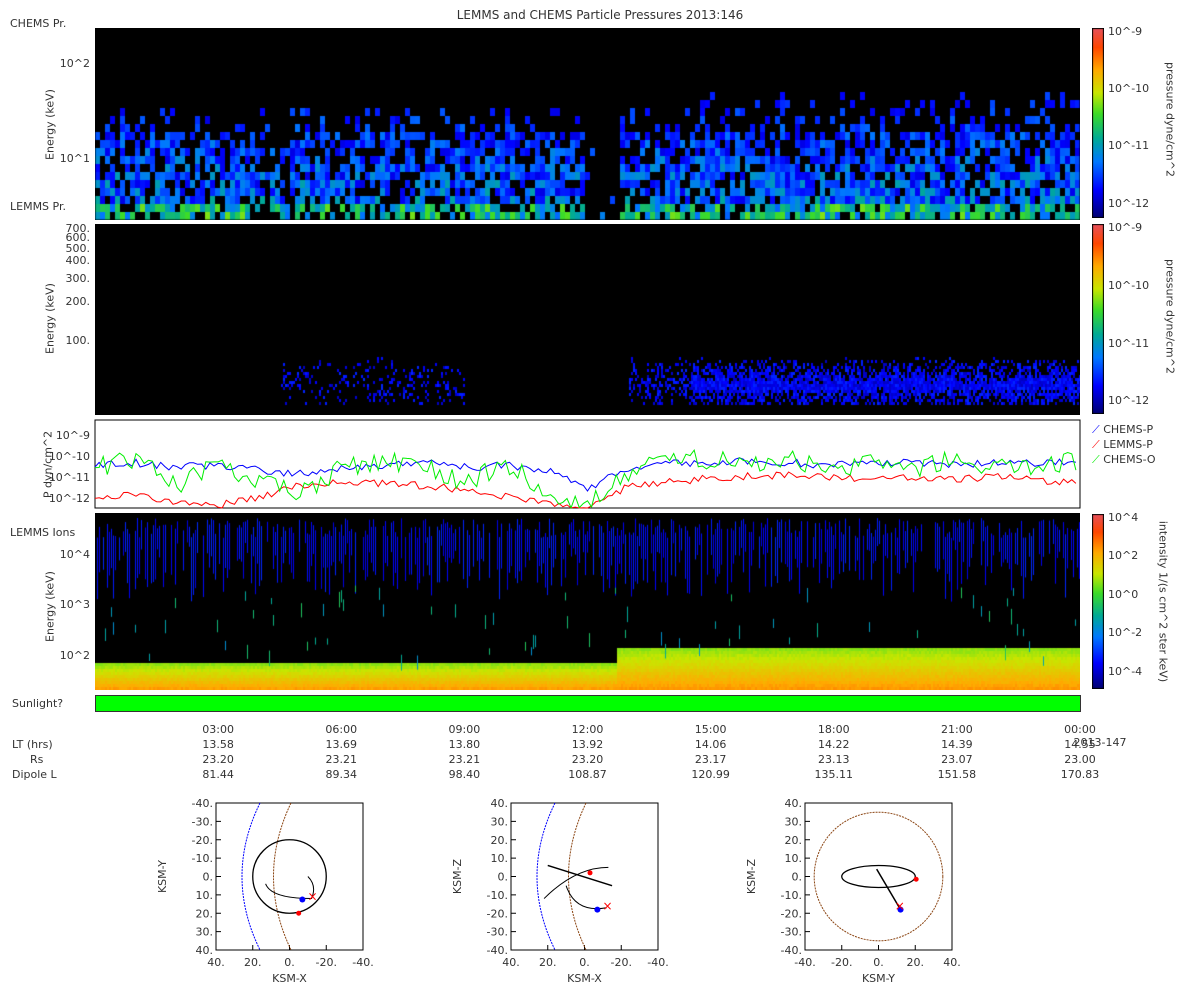 The width and height of the screenshot is (1200, 1000). What do you see at coordinates (162, 876) in the screenshot?
I see `y-axis-label: KSM-Y` at bounding box center [162, 876].